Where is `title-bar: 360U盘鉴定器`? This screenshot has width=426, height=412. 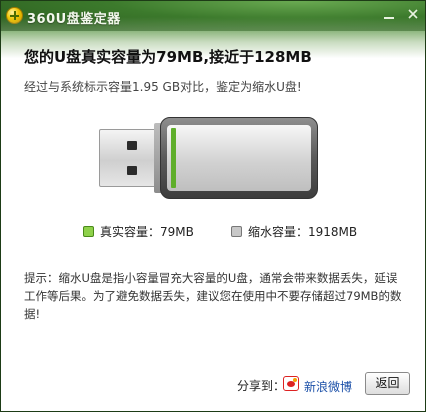
title-bar: 360U盘鉴定器 is located at coordinates (213, 16).